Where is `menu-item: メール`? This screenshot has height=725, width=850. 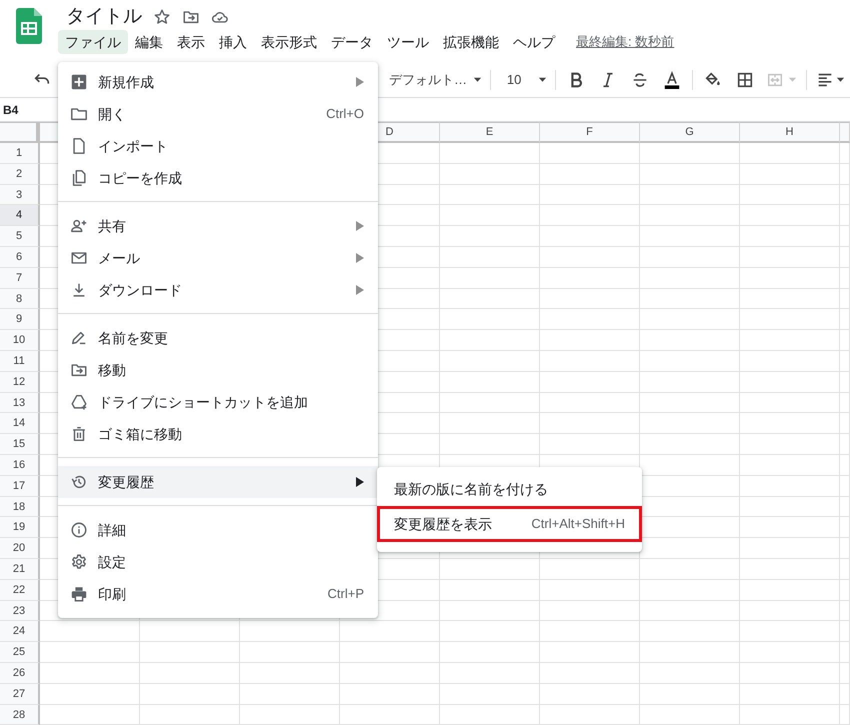 menu-item: メール is located at coordinates (218, 258).